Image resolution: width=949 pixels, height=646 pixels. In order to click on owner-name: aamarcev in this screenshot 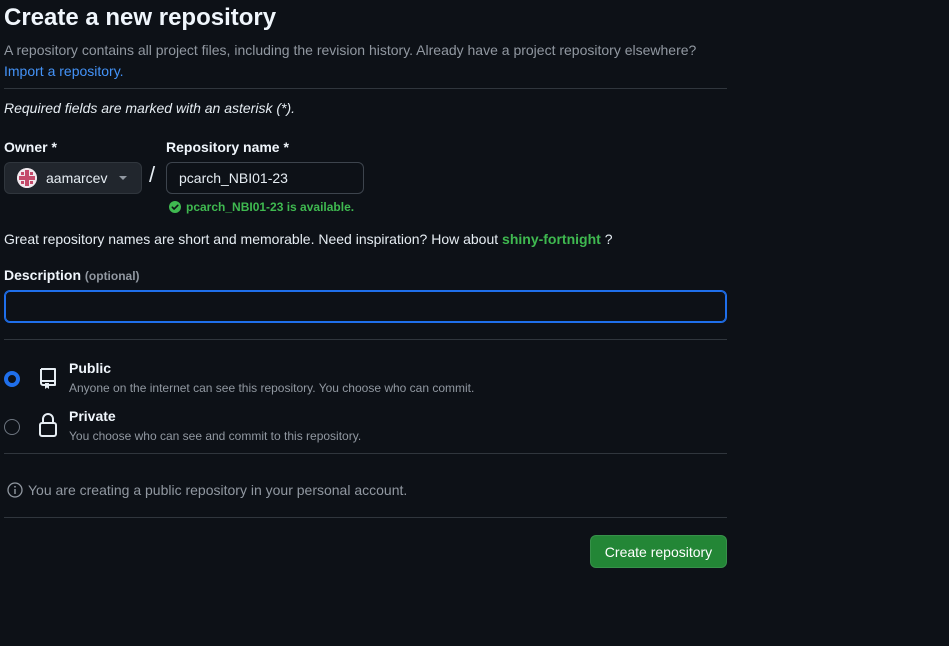, I will do `click(77, 178)`.